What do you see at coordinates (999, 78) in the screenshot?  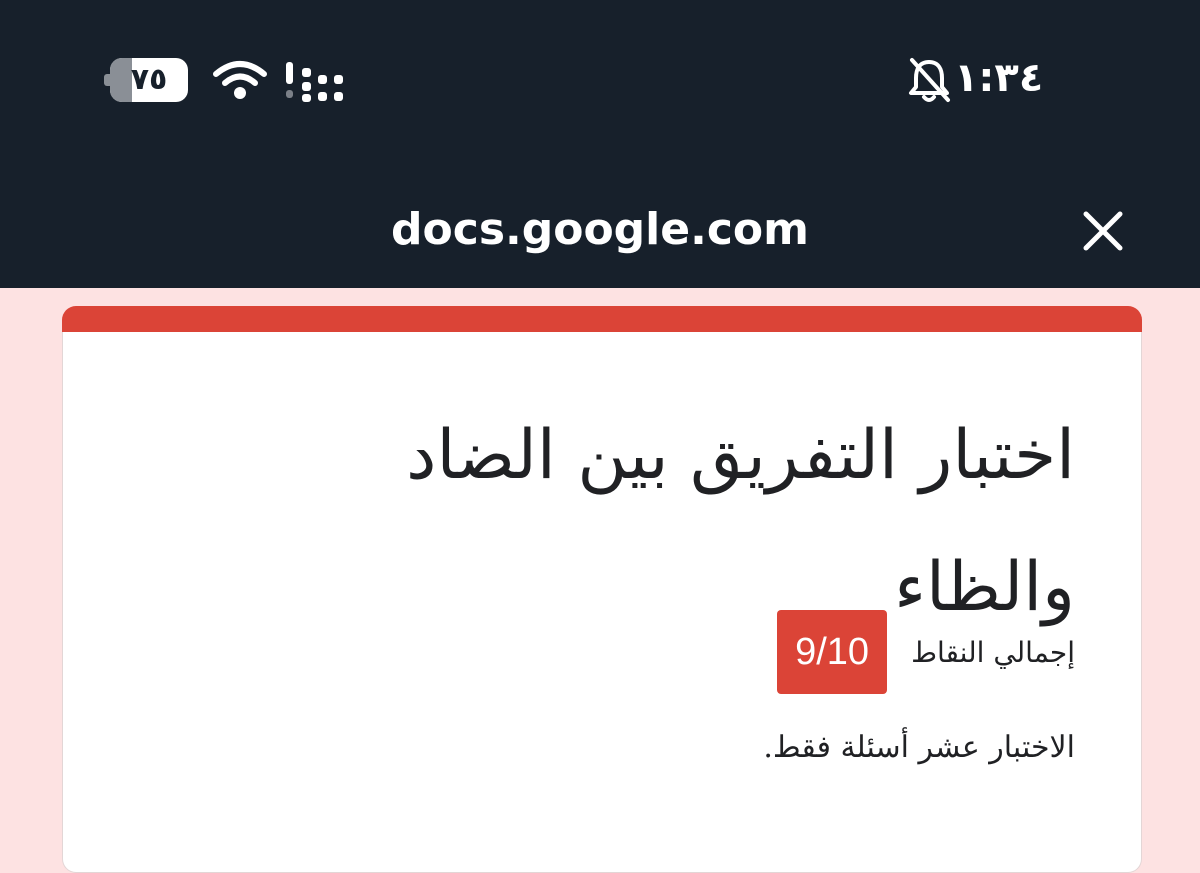 I see `clock: ١:٣٤` at bounding box center [999, 78].